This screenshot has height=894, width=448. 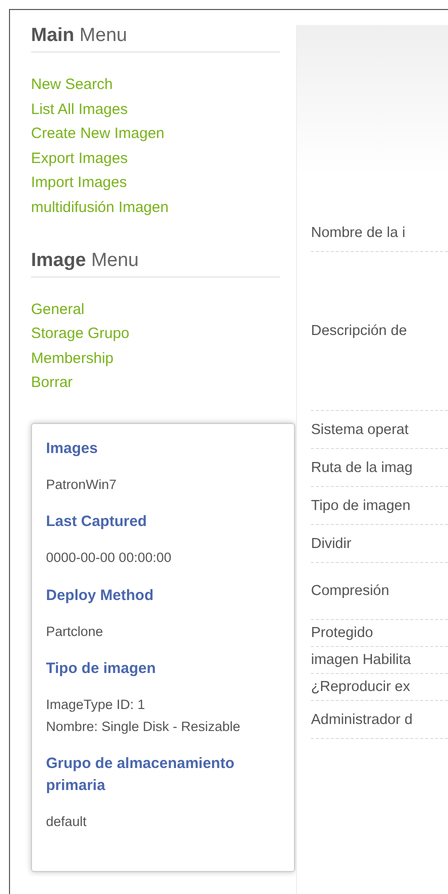 What do you see at coordinates (79, 110) in the screenshot?
I see `menu-link: List All Images` at bounding box center [79, 110].